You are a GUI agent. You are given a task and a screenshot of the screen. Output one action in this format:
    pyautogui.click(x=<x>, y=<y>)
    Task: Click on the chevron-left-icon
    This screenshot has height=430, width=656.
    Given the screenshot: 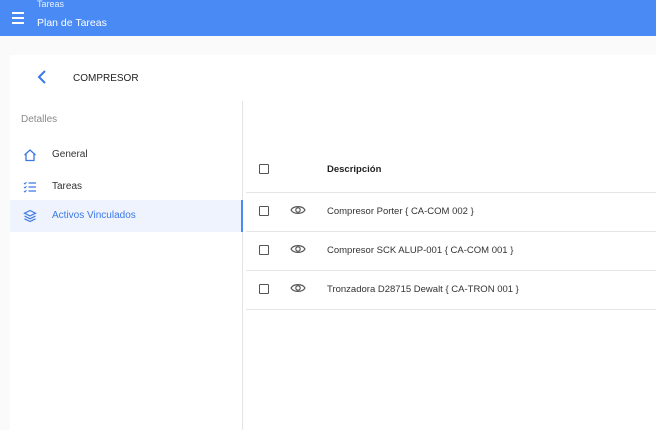 What is the action you would take?
    pyautogui.click(x=42, y=77)
    